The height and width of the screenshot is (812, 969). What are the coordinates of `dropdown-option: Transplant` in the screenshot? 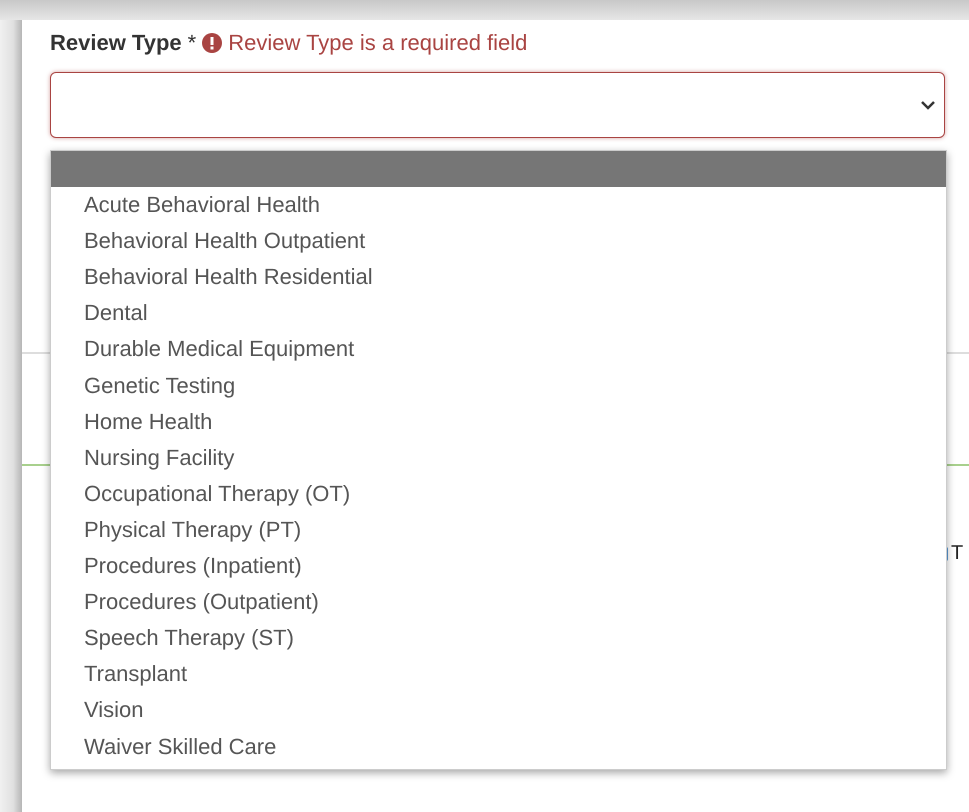 It's located at (498, 674).